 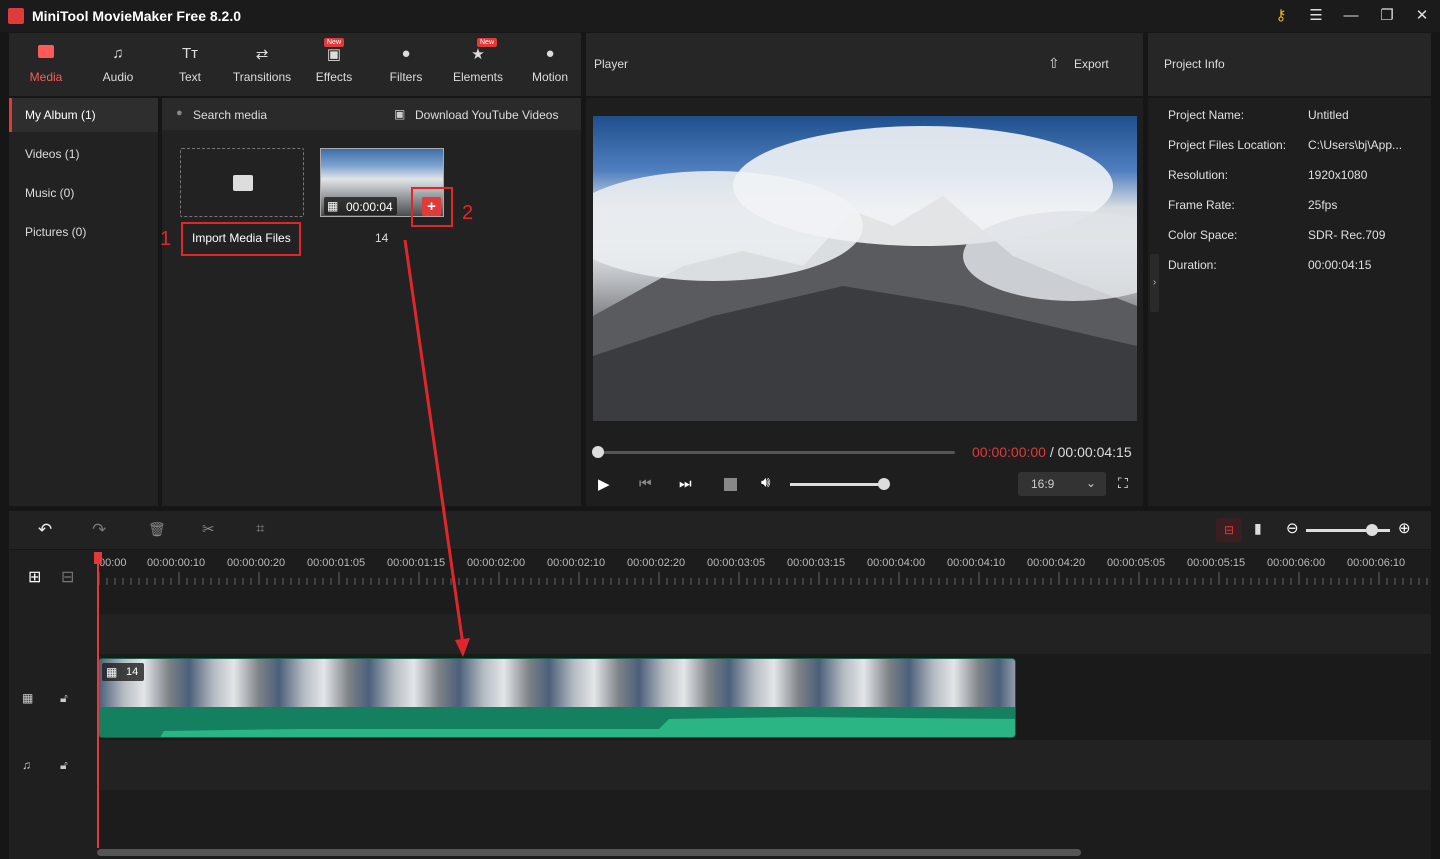 What do you see at coordinates (431, 206) in the screenshot?
I see `add-to-timeline-button: +` at bounding box center [431, 206].